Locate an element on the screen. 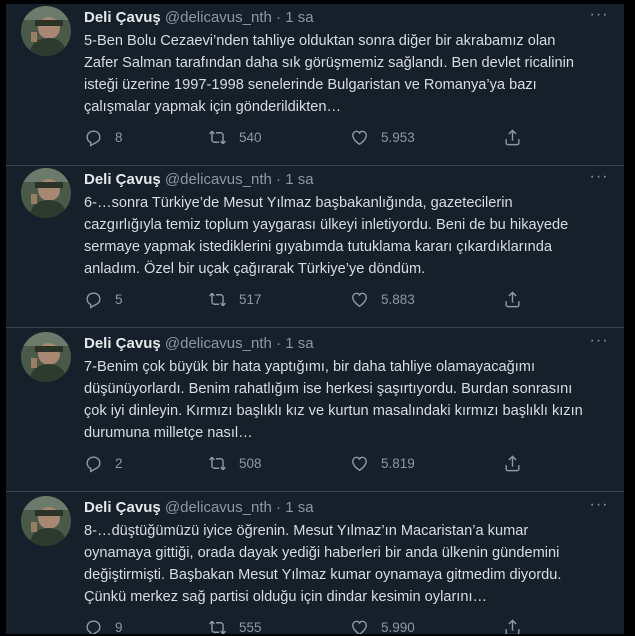 The image size is (635, 636). reply-count: 8 is located at coordinates (119, 137).